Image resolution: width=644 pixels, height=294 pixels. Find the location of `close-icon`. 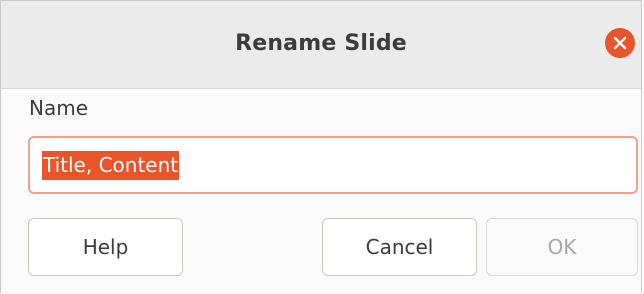

close-icon is located at coordinates (620, 43).